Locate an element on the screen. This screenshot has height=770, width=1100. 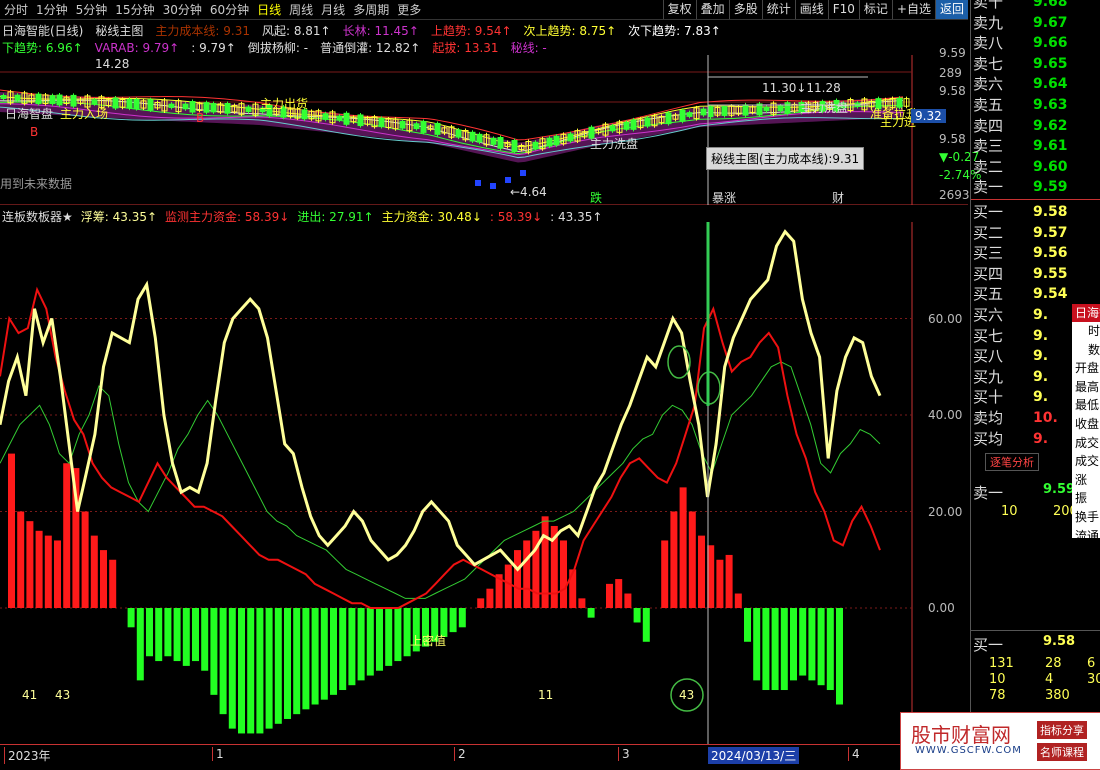
sell-level: 卖一 9.59 is located at coordinates (1035, 187).